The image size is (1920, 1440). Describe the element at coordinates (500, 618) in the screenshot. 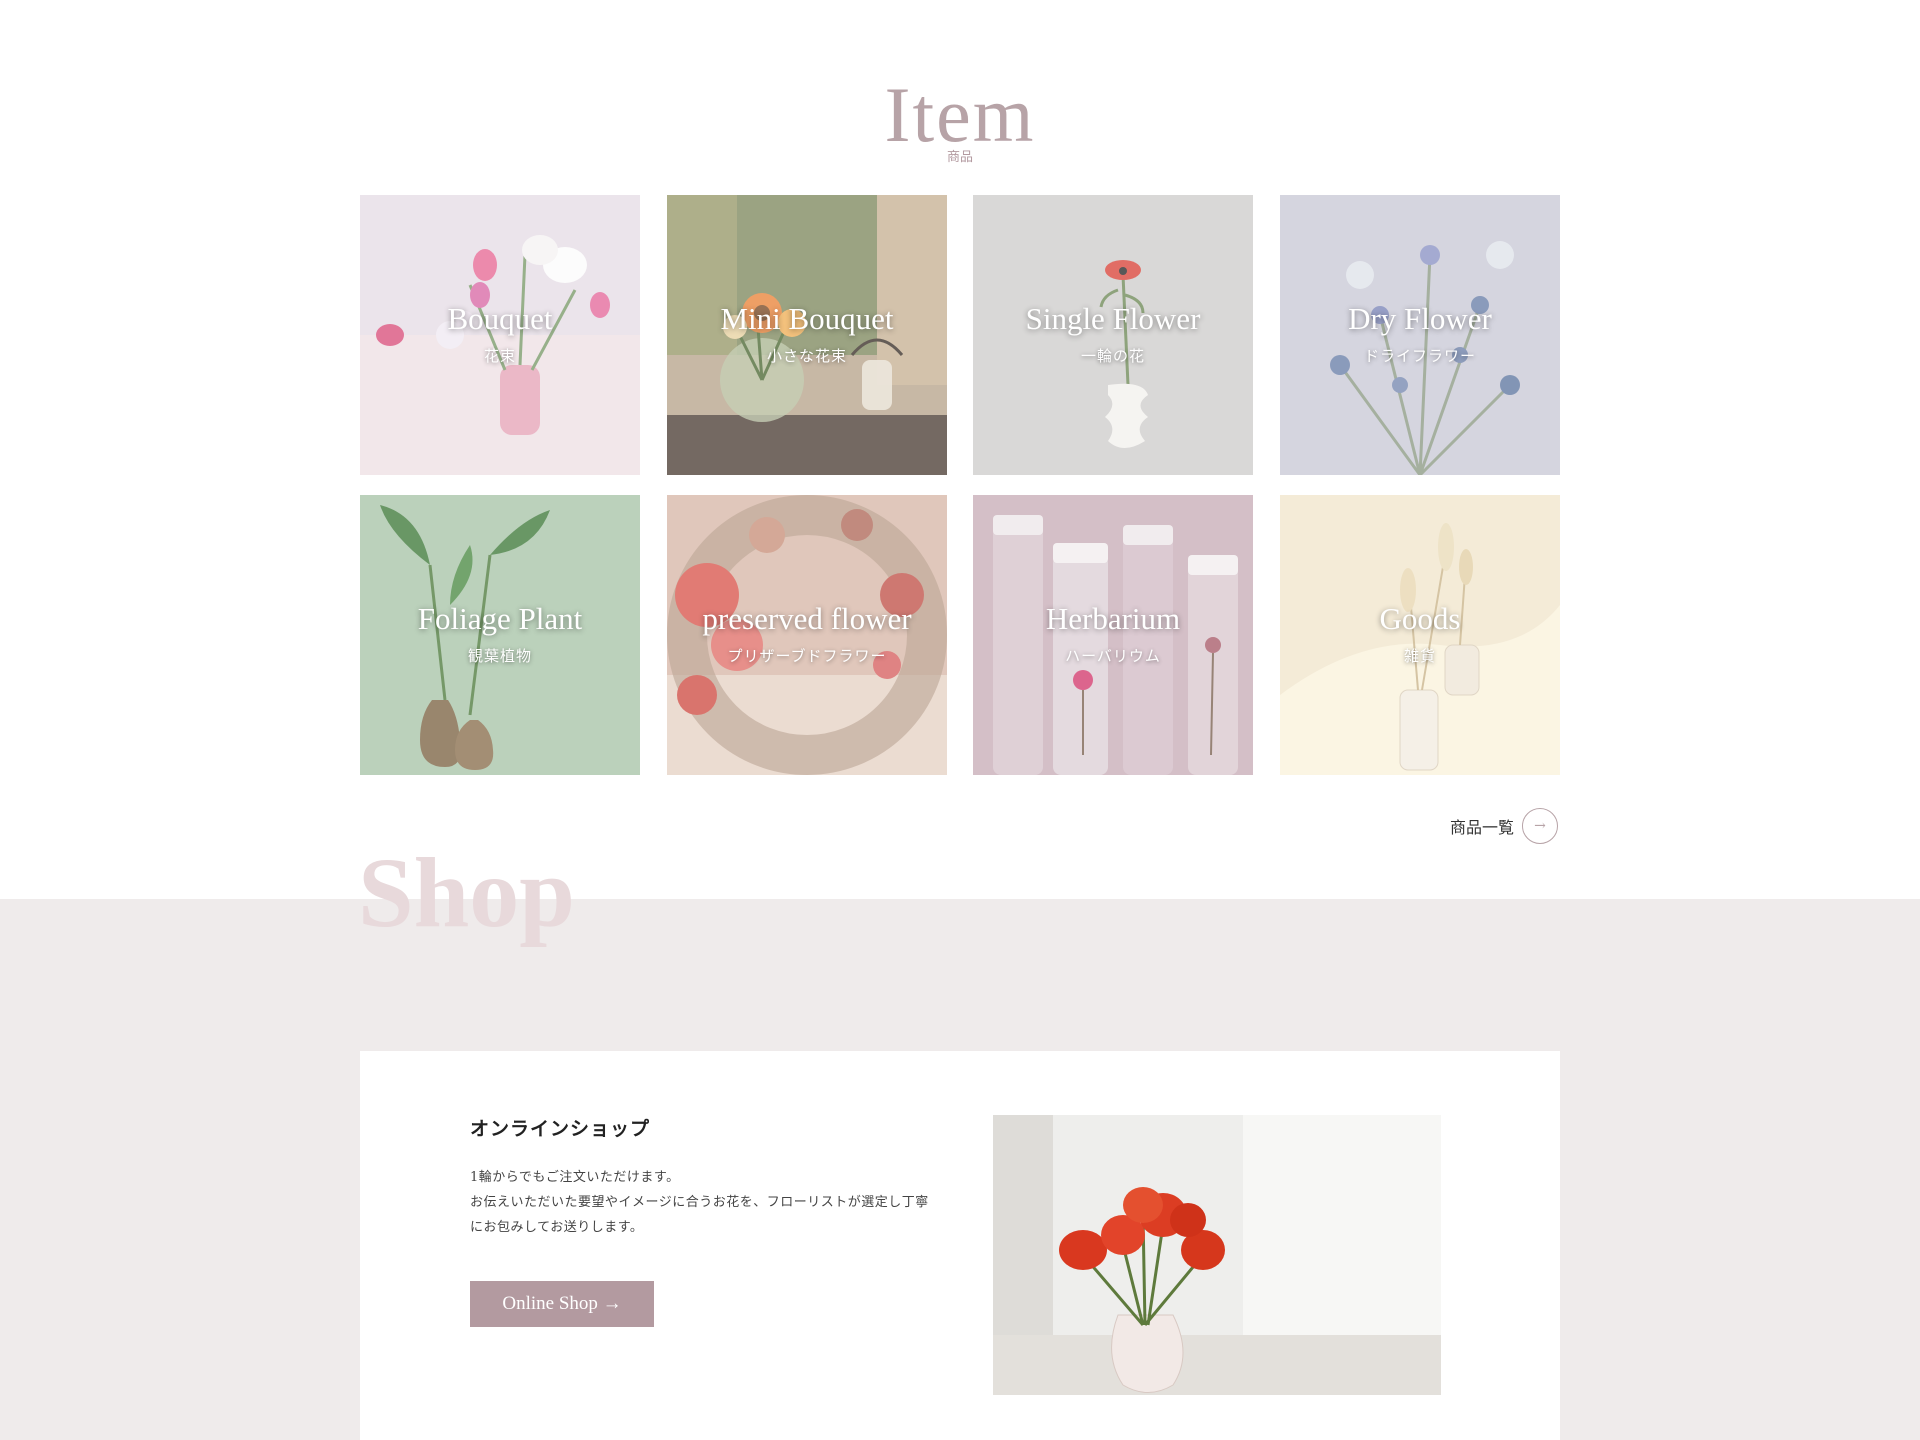

I see `tile-title: Foliage Plant` at that location.